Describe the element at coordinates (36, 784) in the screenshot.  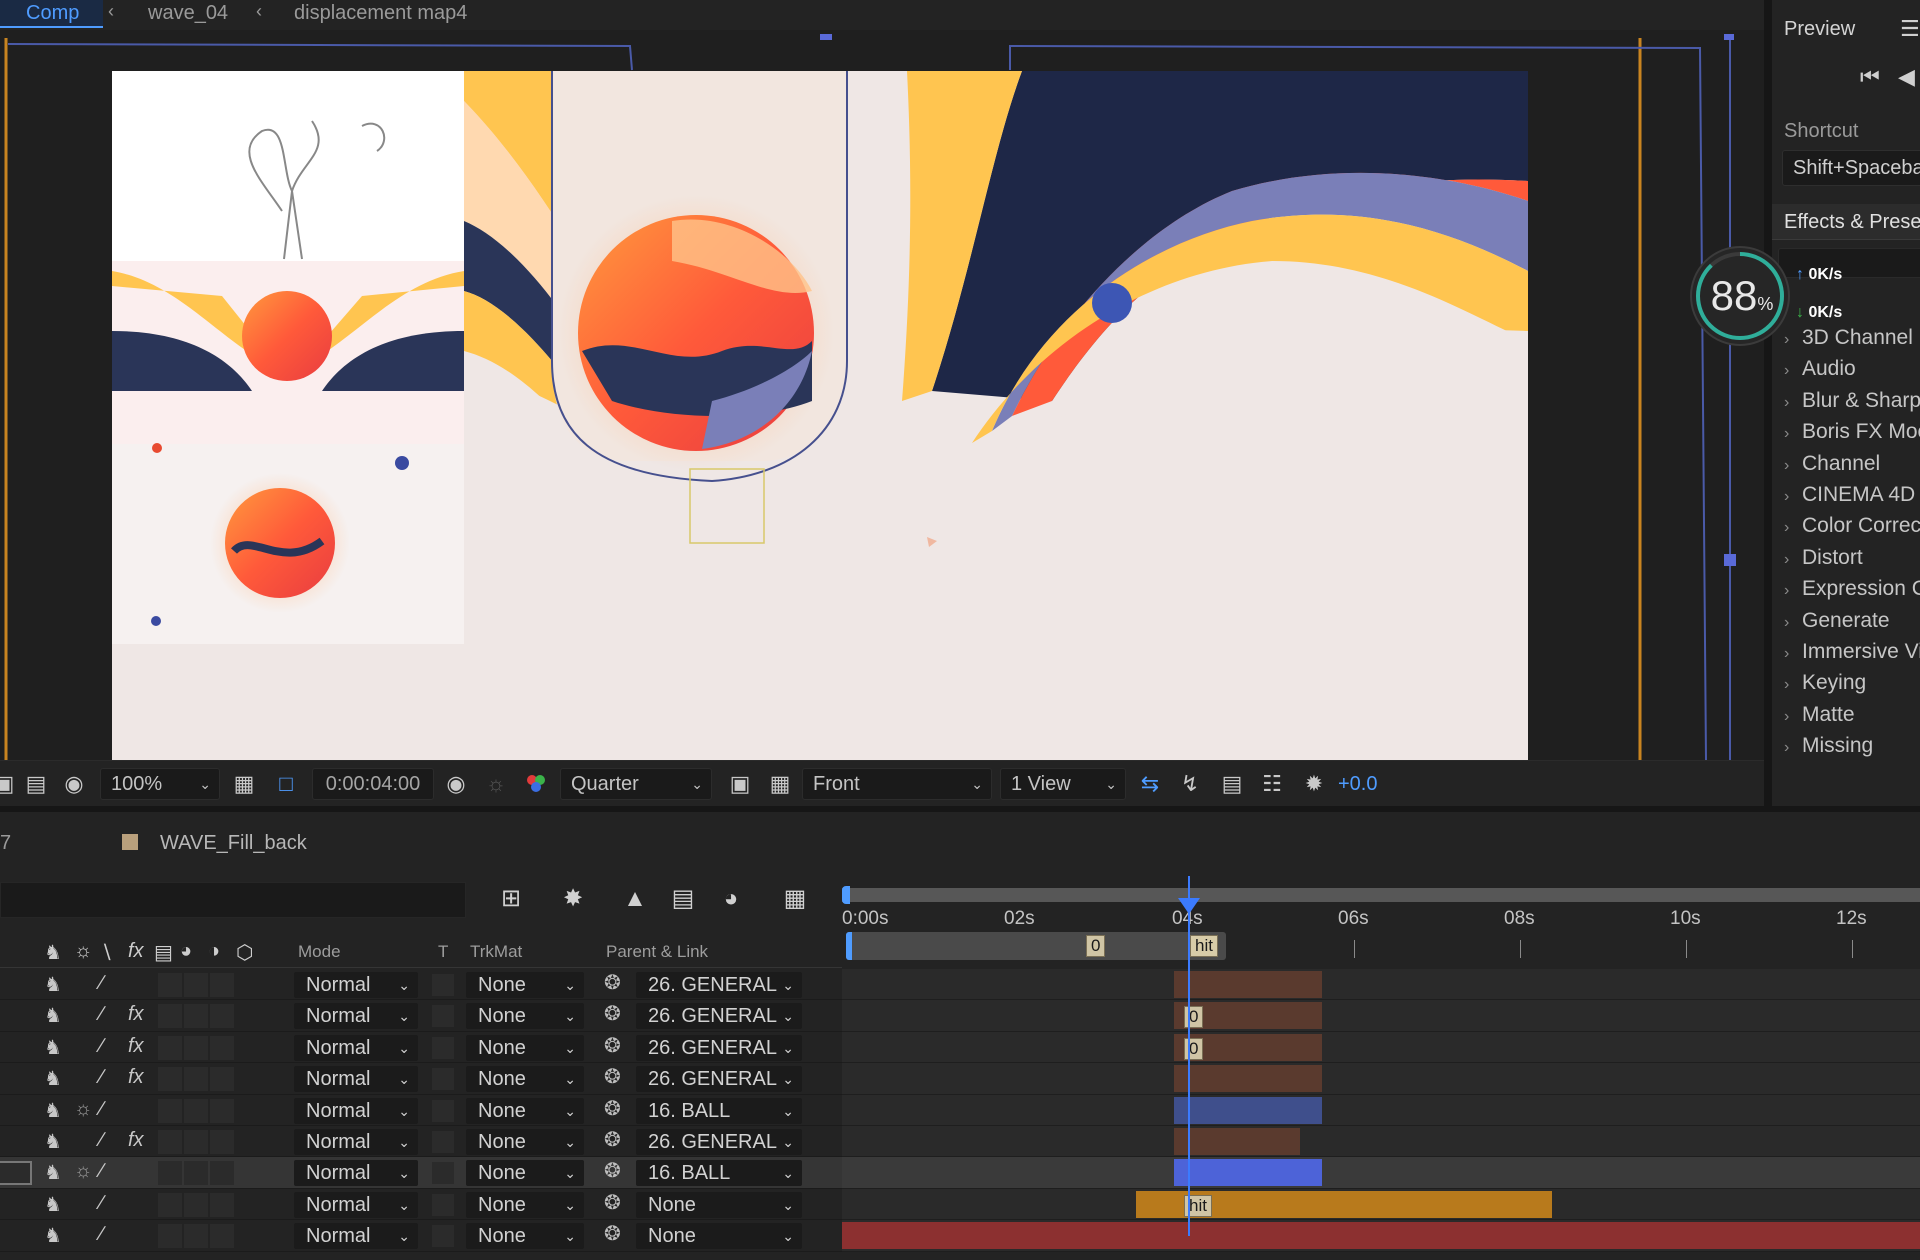
I see `monitor-icon: ▤` at that location.